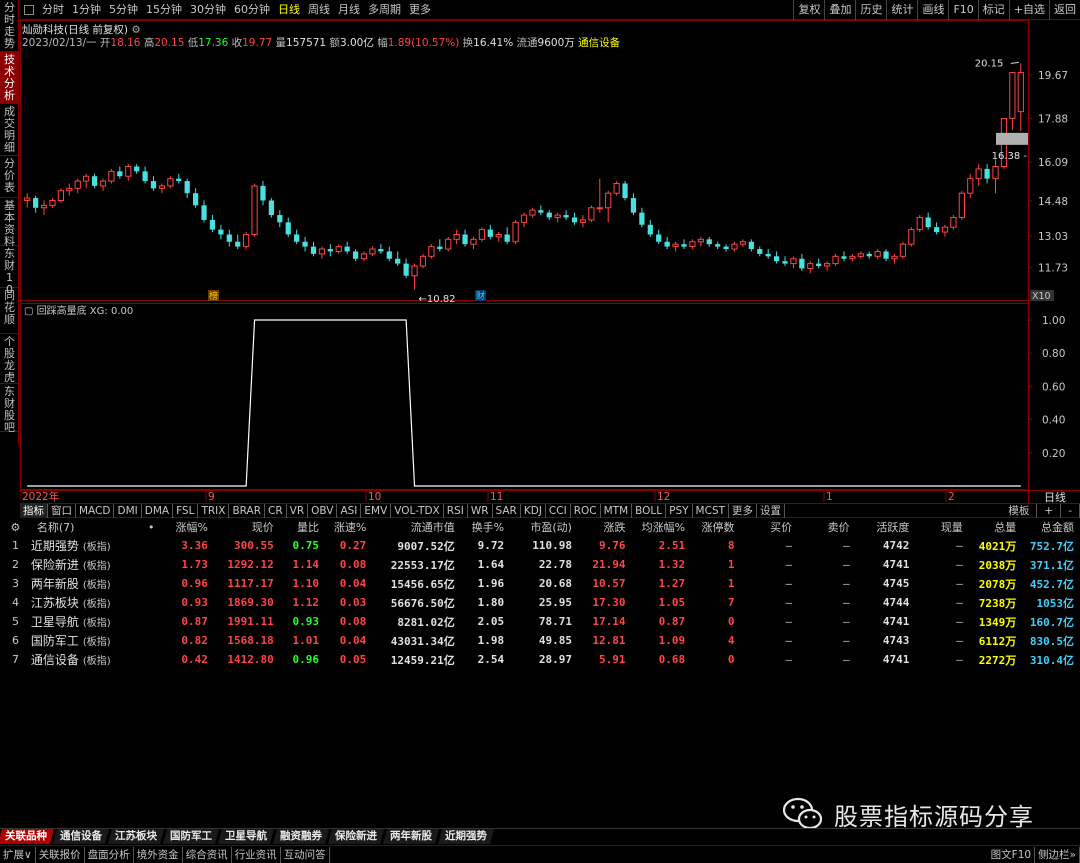 Image resolution: width=1080 pixels, height=863 pixels. I want to click on toolbar-button-8: 返回, so click(1064, 10).